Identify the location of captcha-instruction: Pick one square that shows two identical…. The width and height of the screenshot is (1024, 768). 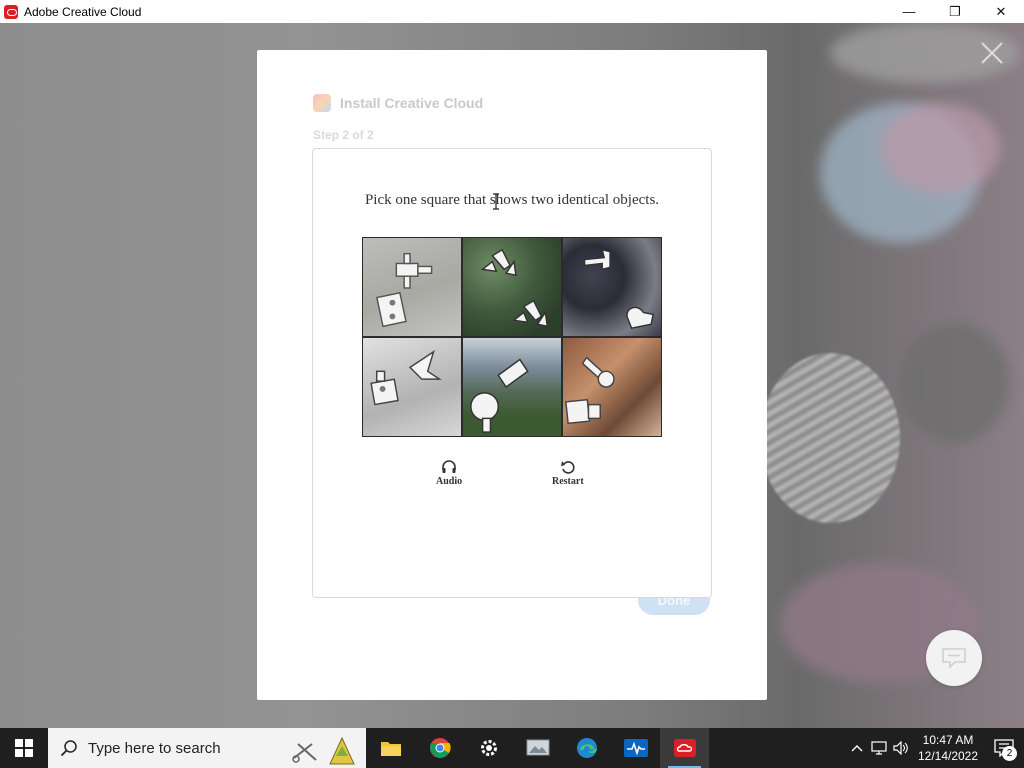
(512, 200).